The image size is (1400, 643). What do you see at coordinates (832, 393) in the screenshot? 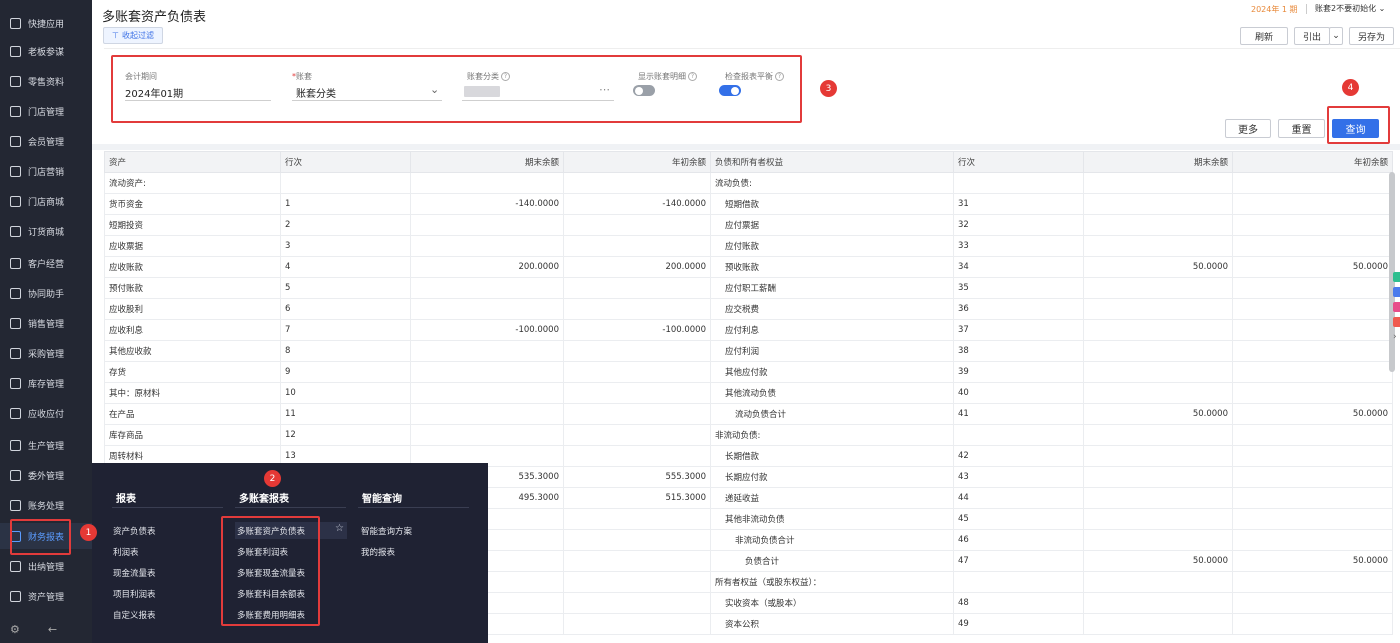
I see `table-cell: 其他流动负债` at bounding box center [832, 393].